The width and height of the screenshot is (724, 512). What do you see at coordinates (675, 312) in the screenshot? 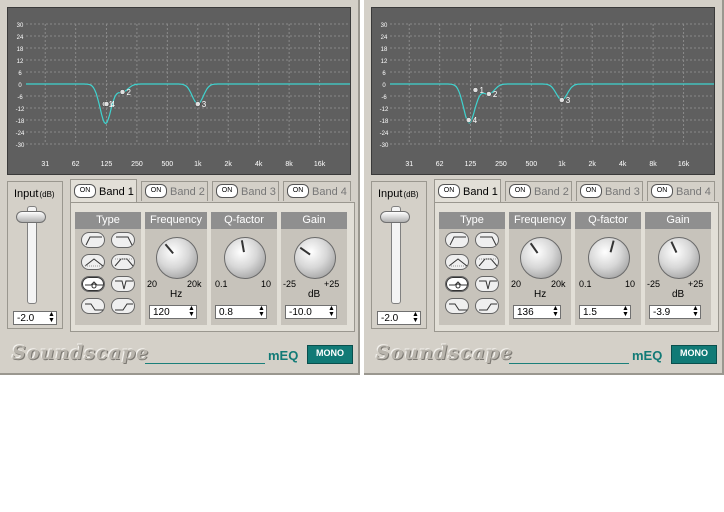
I see `gain-value-field: -3.9 ▲ ▼` at bounding box center [675, 312].